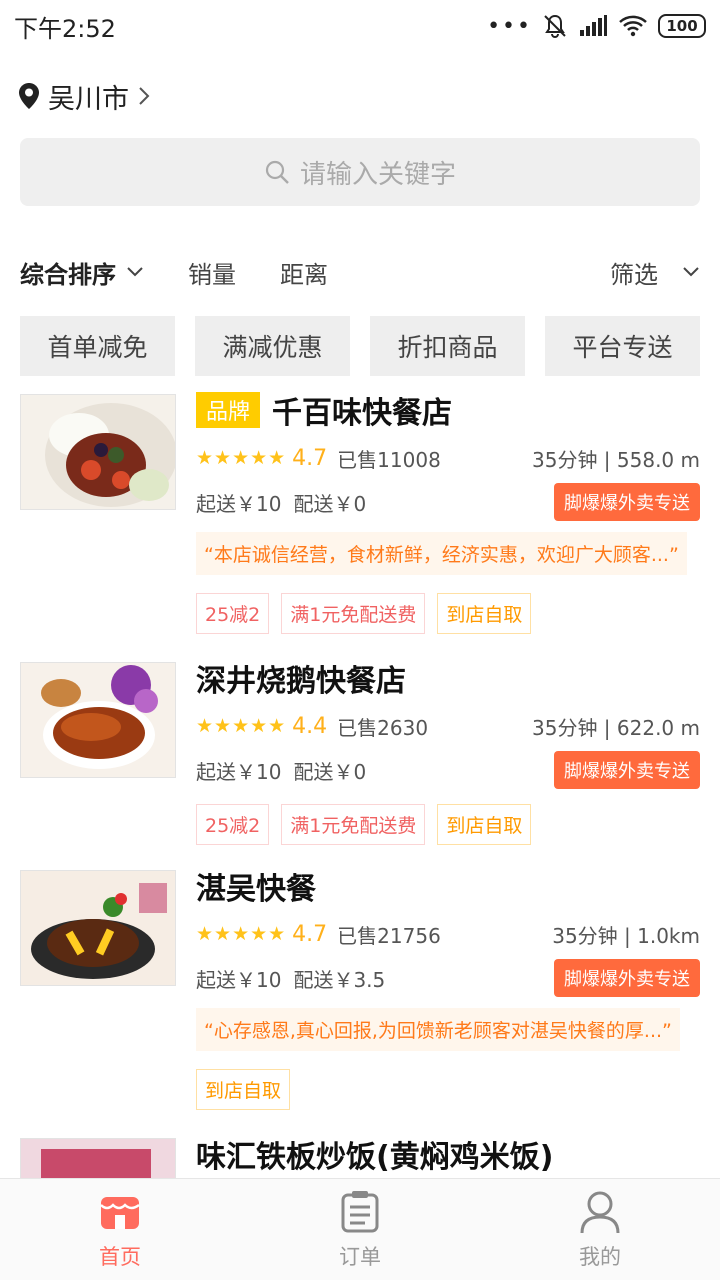  Describe the element at coordinates (301, 681) in the screenshot. I see `shop-name: 深井烧鹅快餐店` at that location.